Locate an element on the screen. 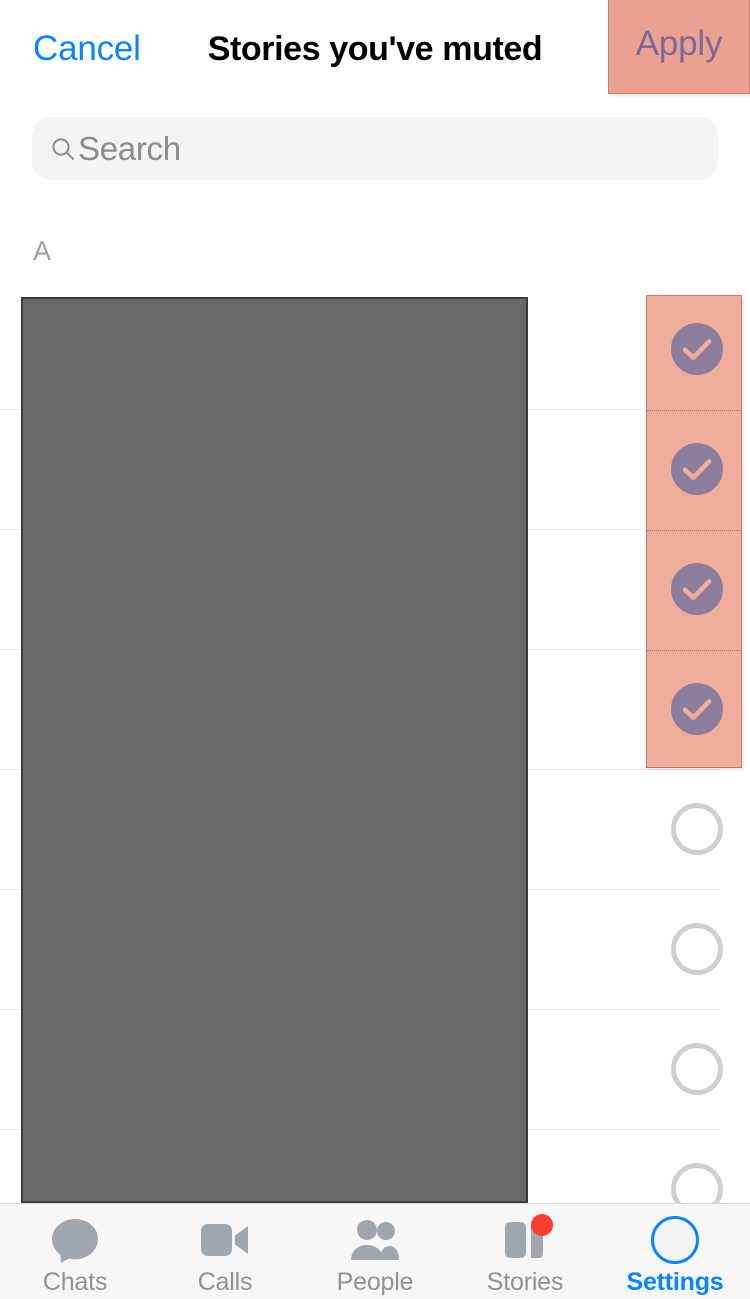  avatar is located at coordinates (675, 1240).